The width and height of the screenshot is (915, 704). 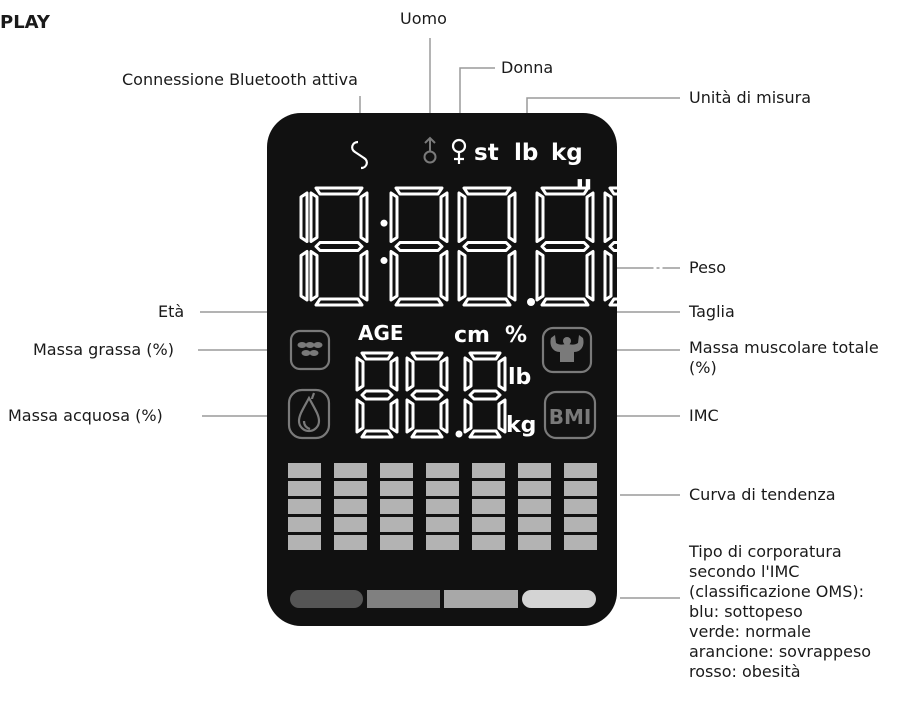 I want to click on label-peso: Peso, so click(x=708, y=267).